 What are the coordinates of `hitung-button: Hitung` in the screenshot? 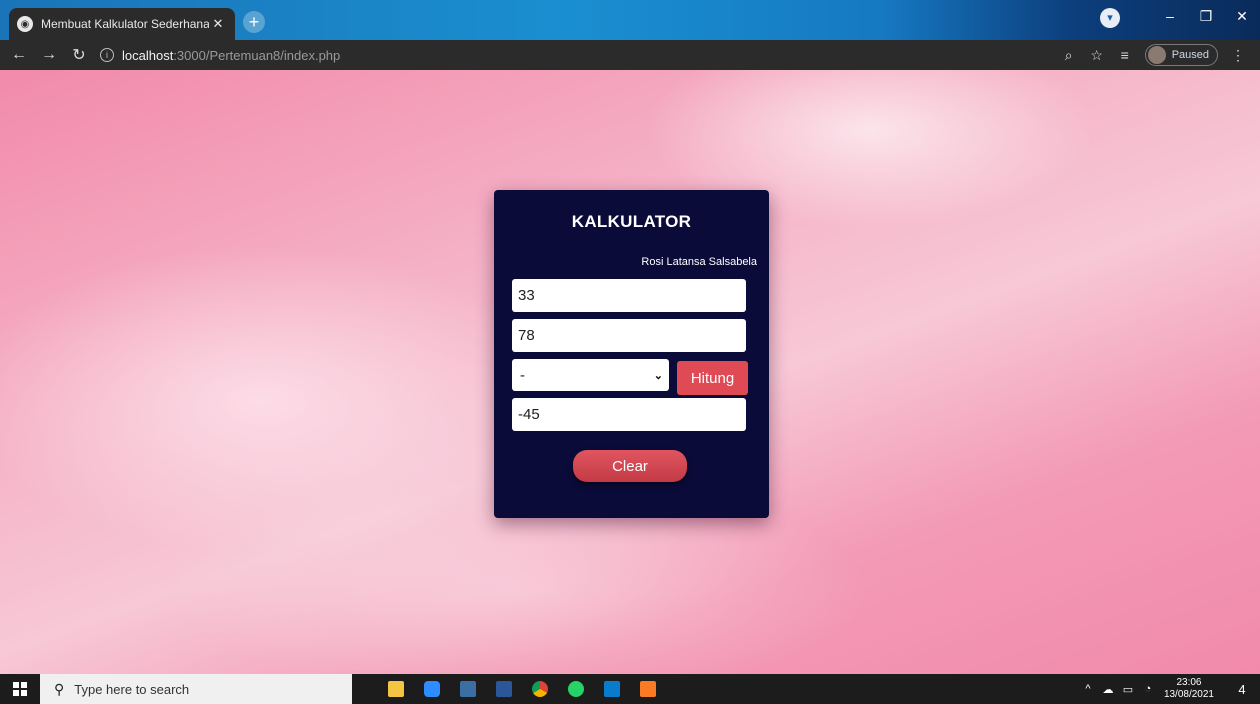 It's located at (712, 378).